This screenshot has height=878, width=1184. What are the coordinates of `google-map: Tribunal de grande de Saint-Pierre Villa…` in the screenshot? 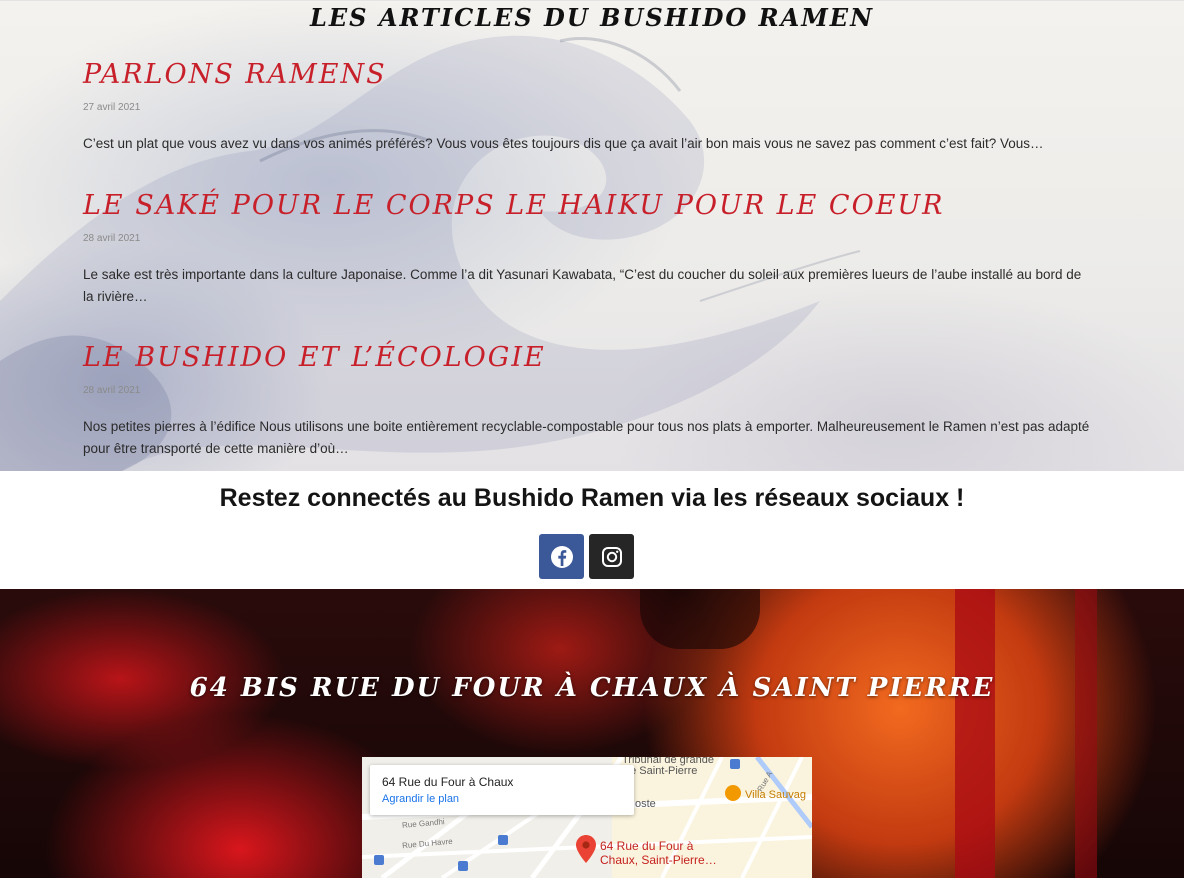 It's located at (587, 817).